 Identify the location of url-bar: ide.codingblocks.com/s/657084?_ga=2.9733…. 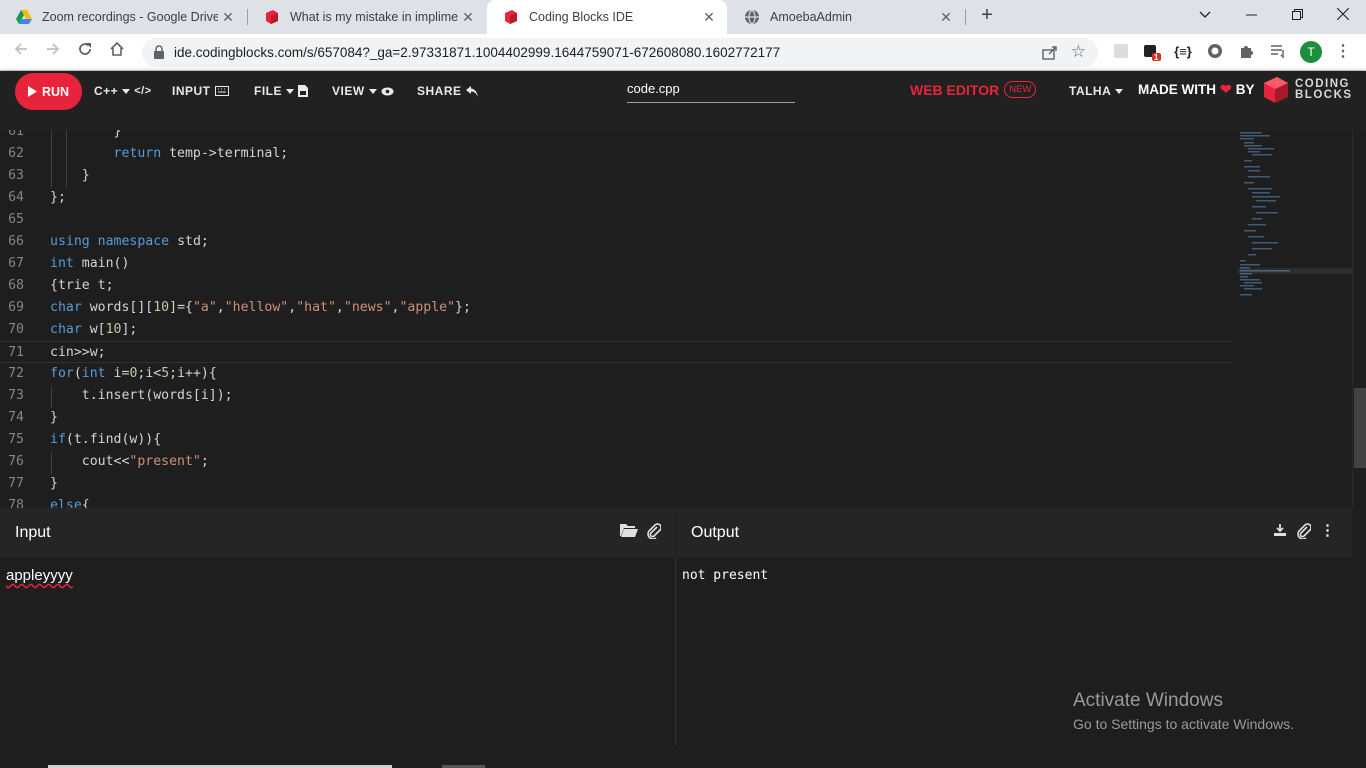
(620, 52).